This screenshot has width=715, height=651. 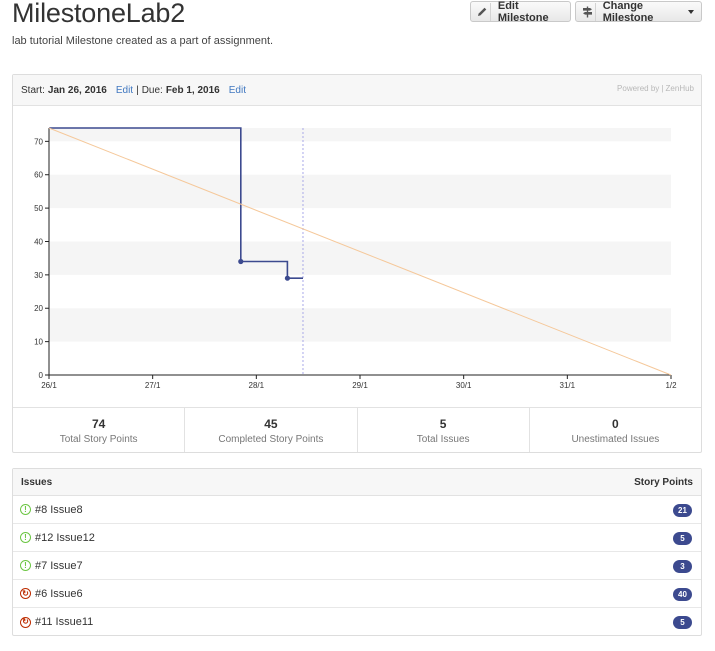 I want to click on issue-number: #7, so click(x=41, y=565).